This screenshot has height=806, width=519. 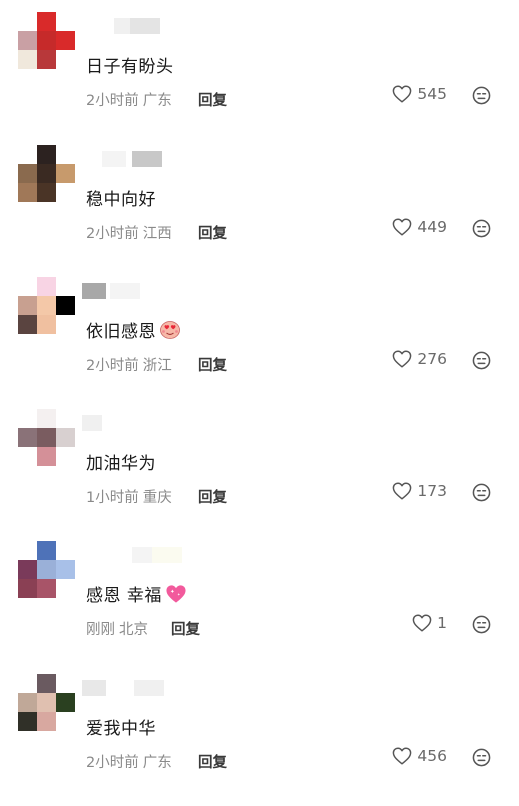 I want to click on comment-text: 感恩 幸福, so click(x=136, y=595).